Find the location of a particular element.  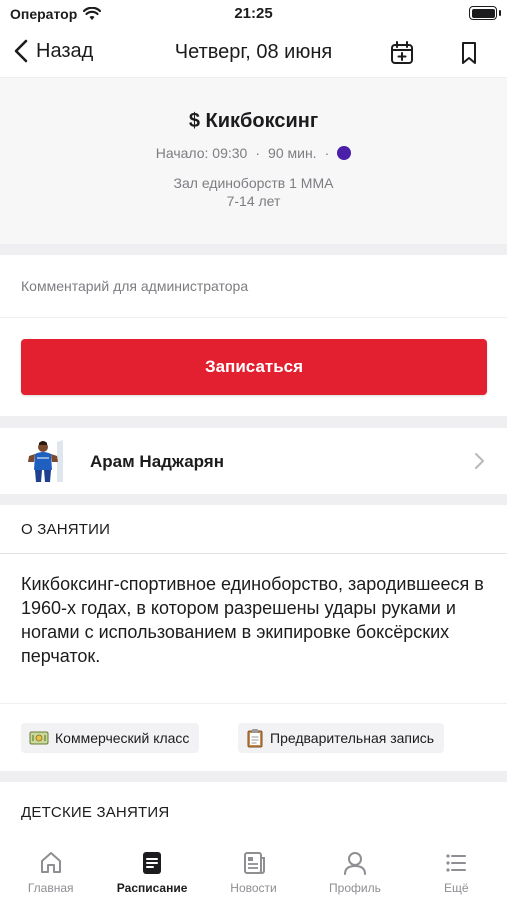

tag-commercial-class: Коммерческий класс is located at coordinates (110, 738).